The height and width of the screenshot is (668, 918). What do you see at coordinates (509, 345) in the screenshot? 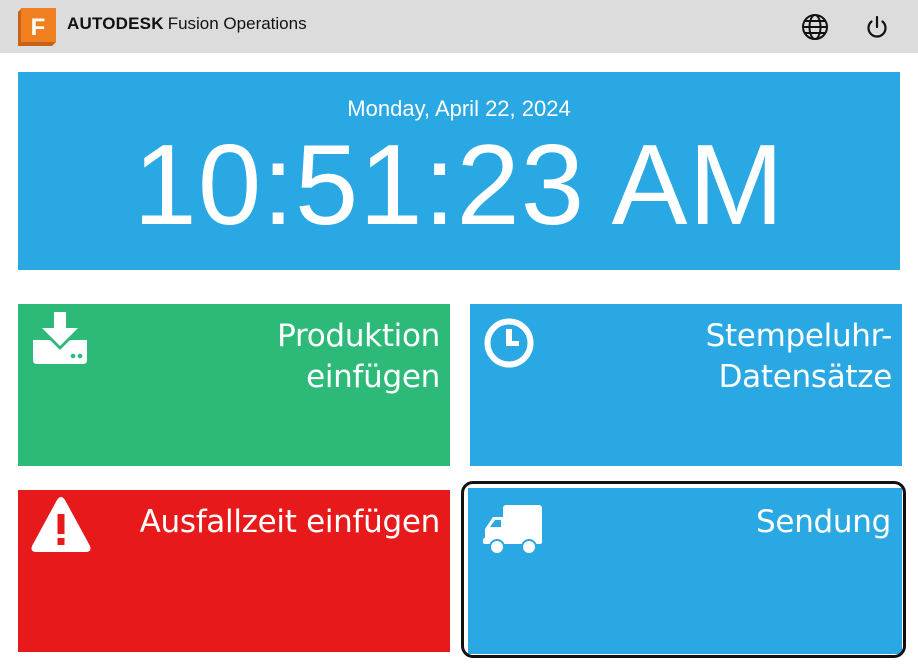
I see `clock-icon` at bounding box center [509, 345].